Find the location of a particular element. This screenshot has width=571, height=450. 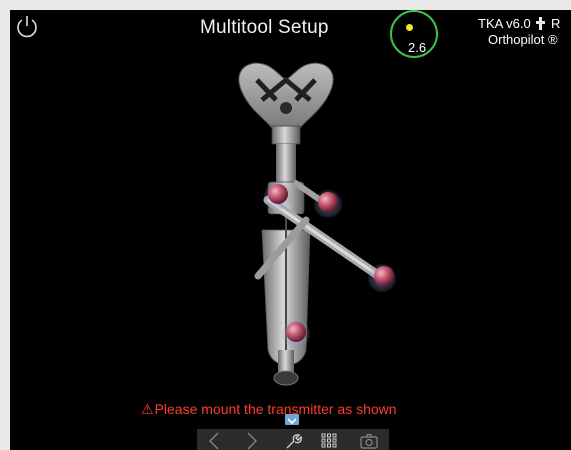

chevron-left-icon is located at coordinates (215, 440).